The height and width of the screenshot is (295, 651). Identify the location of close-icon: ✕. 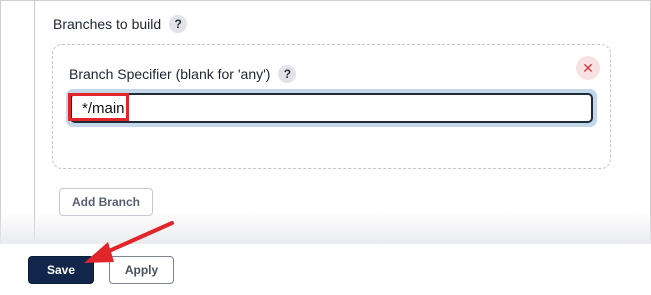
(588, 67).